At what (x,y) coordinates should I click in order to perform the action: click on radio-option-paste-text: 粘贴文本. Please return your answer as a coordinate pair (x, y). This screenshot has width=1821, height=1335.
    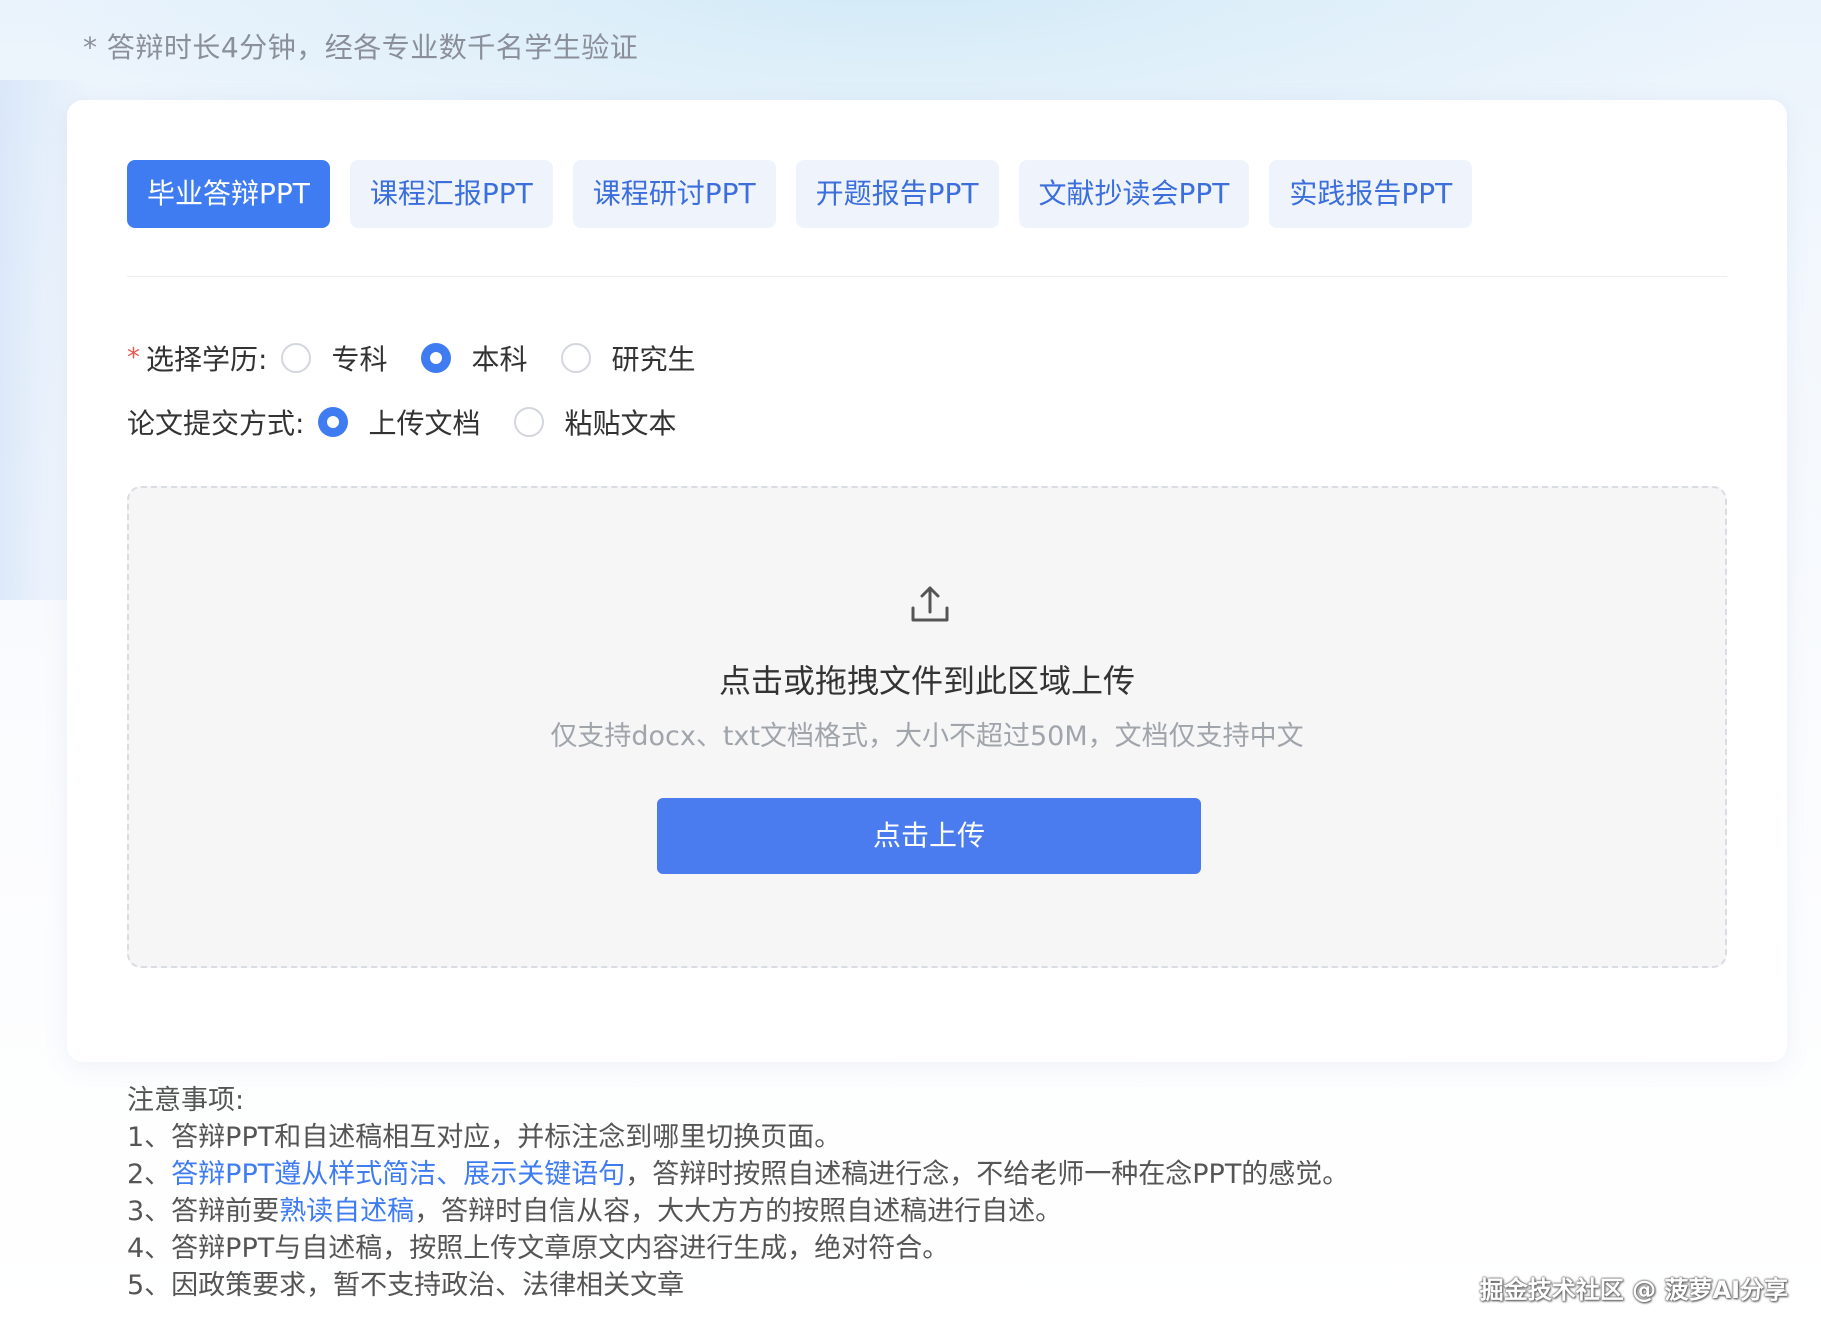
    Looking at the image, I should click on (595, 422).